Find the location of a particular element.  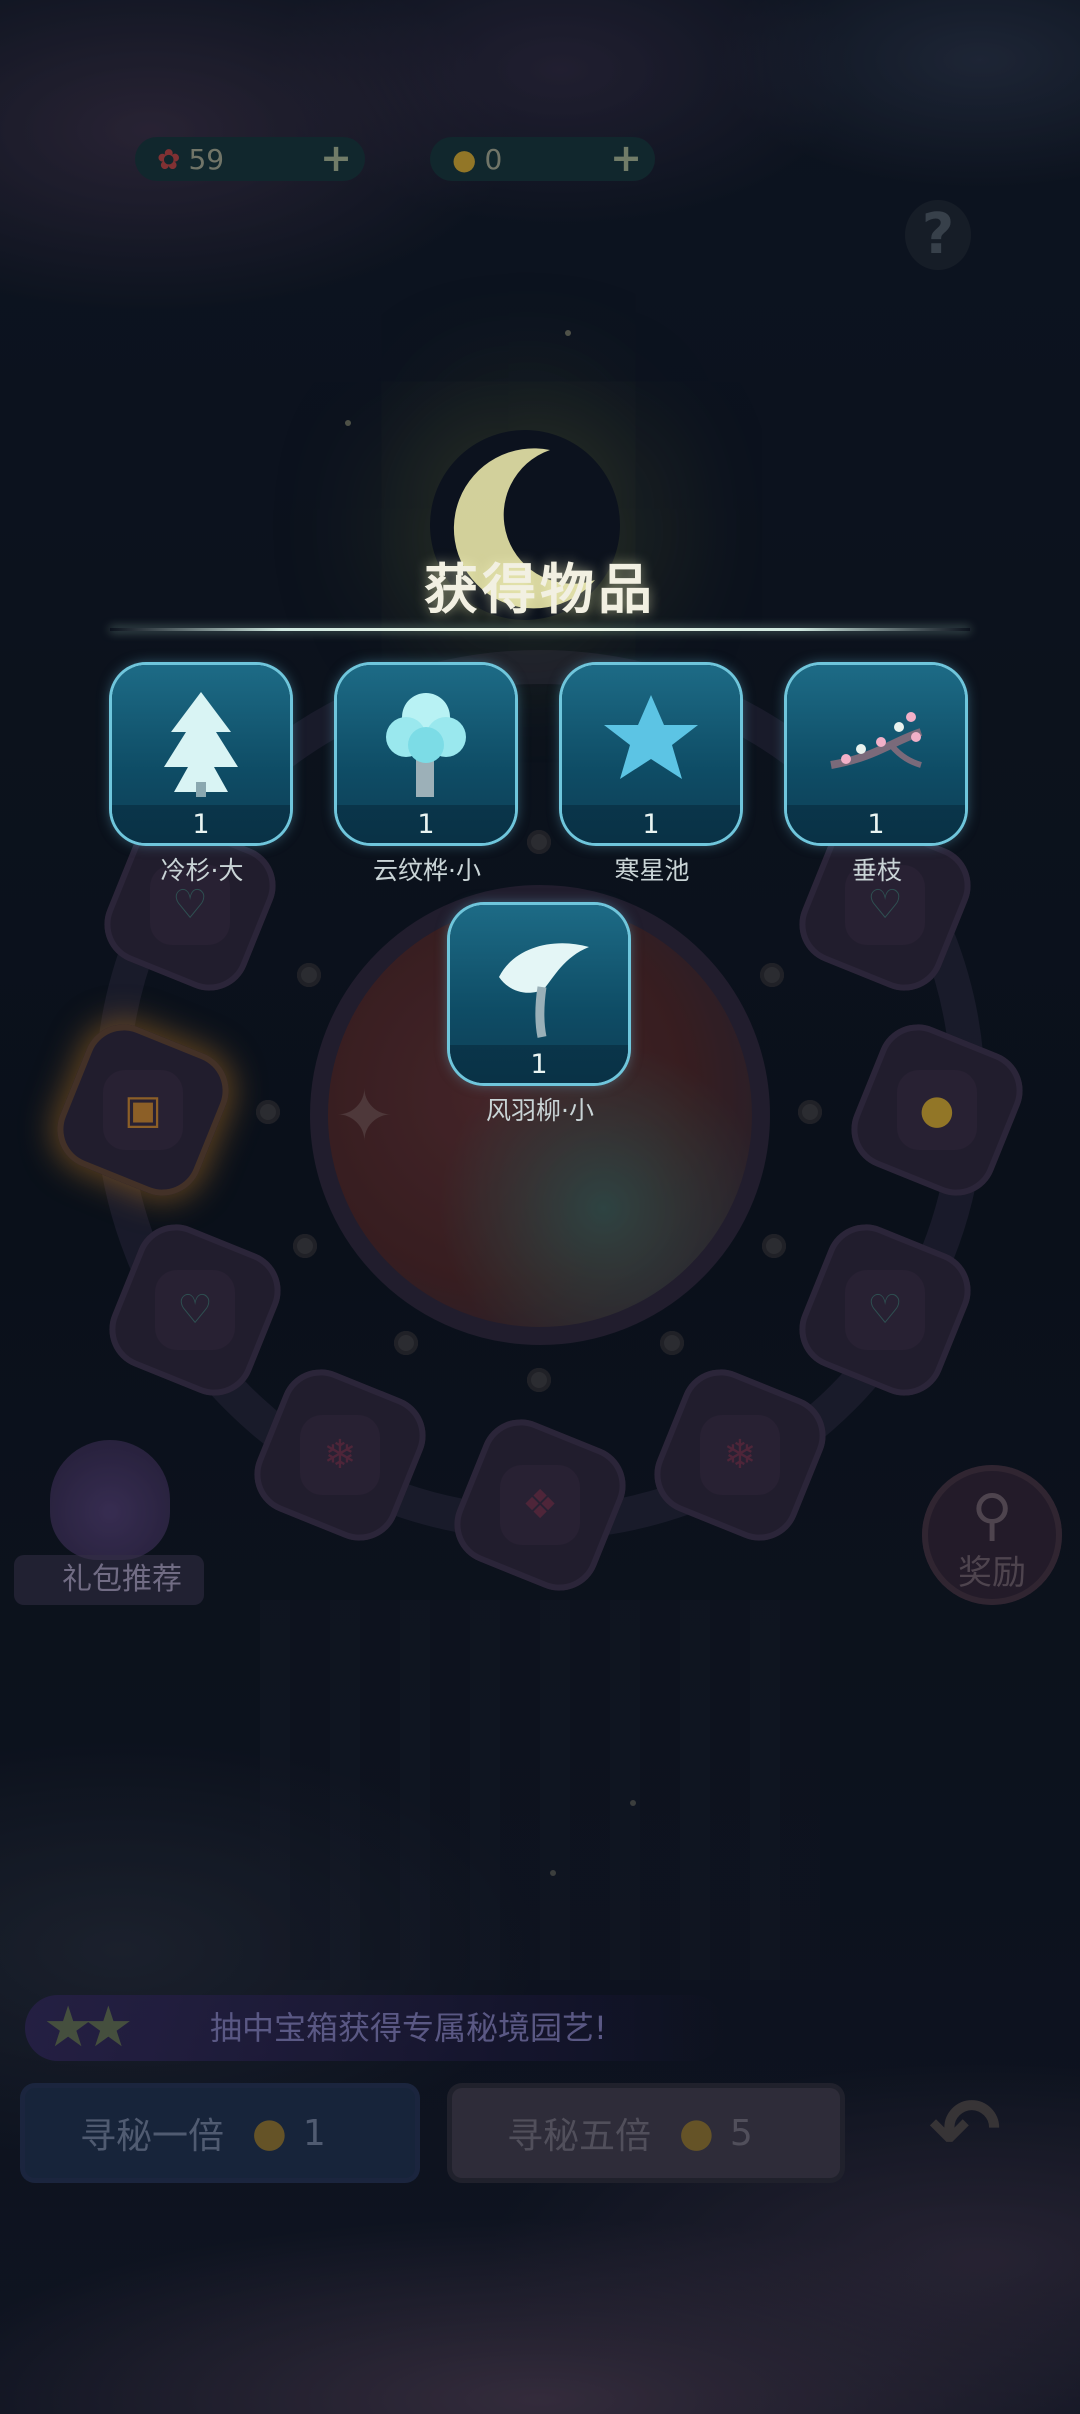

rose-coin-icon: ✿ is located at coordinates (169, 159).